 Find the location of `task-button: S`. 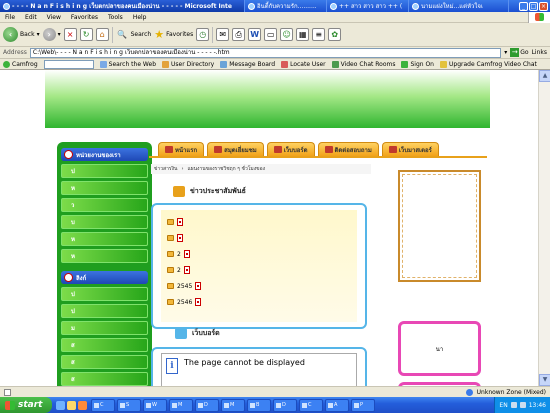

task-button: S is located at coordinates (129, 405).